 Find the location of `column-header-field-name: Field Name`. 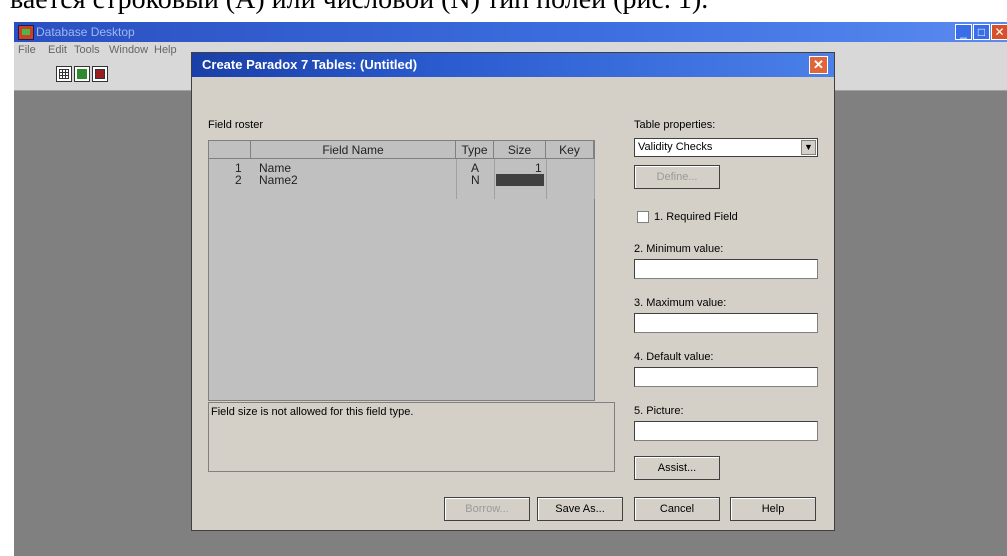

column-header-field-name: Field Name is located at coordinates (353, 150).